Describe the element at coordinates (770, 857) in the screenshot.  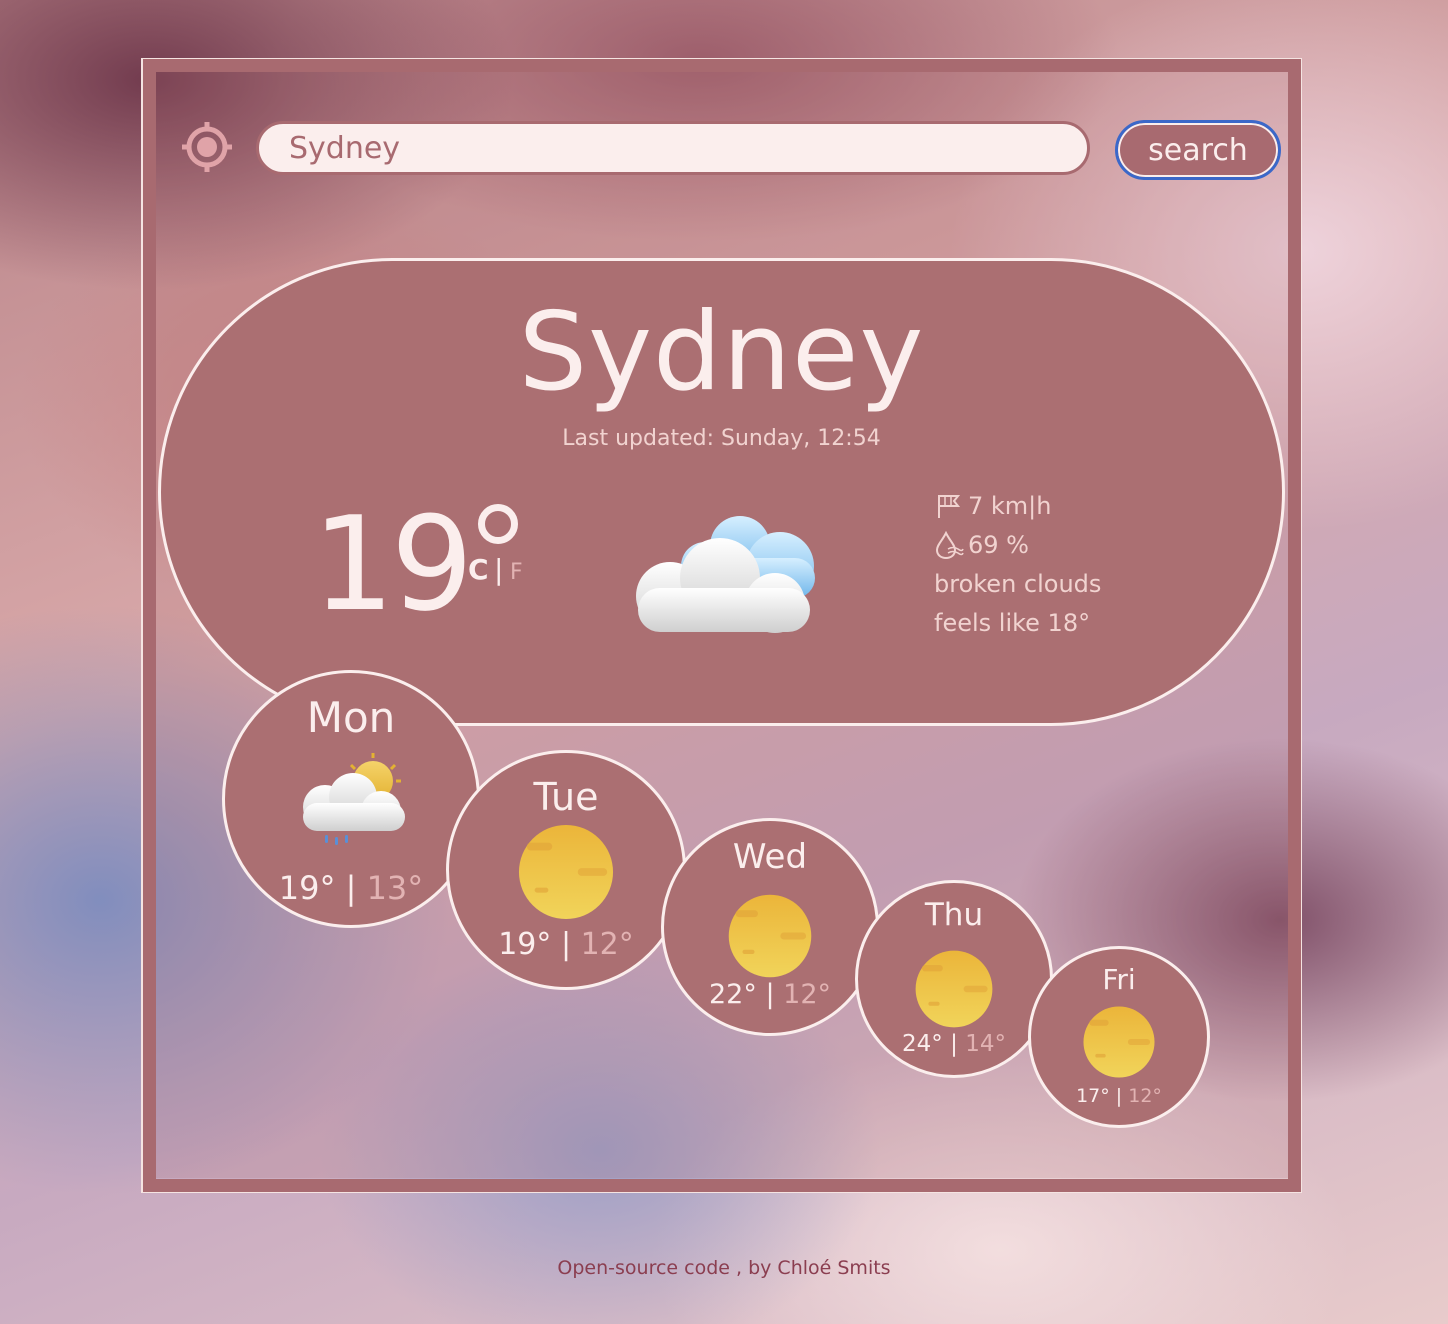
I see `forecast-day-name: Wed` at that location.